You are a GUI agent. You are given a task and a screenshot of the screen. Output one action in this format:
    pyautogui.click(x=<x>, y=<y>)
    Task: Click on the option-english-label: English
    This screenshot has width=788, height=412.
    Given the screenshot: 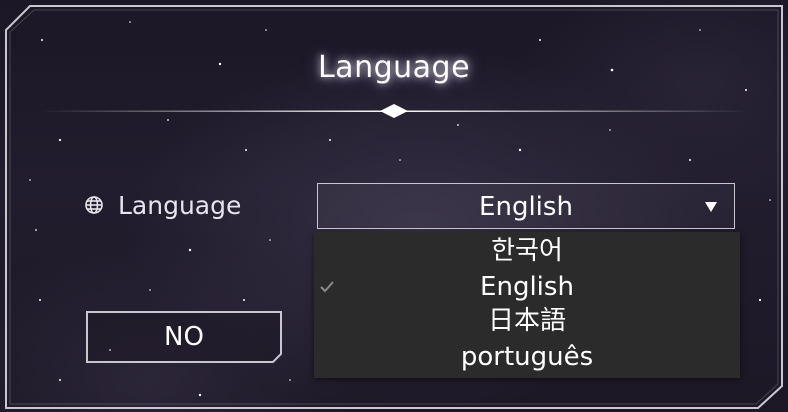 What is the action you would take?
    pyautogui.click(x=527, y=287)
    